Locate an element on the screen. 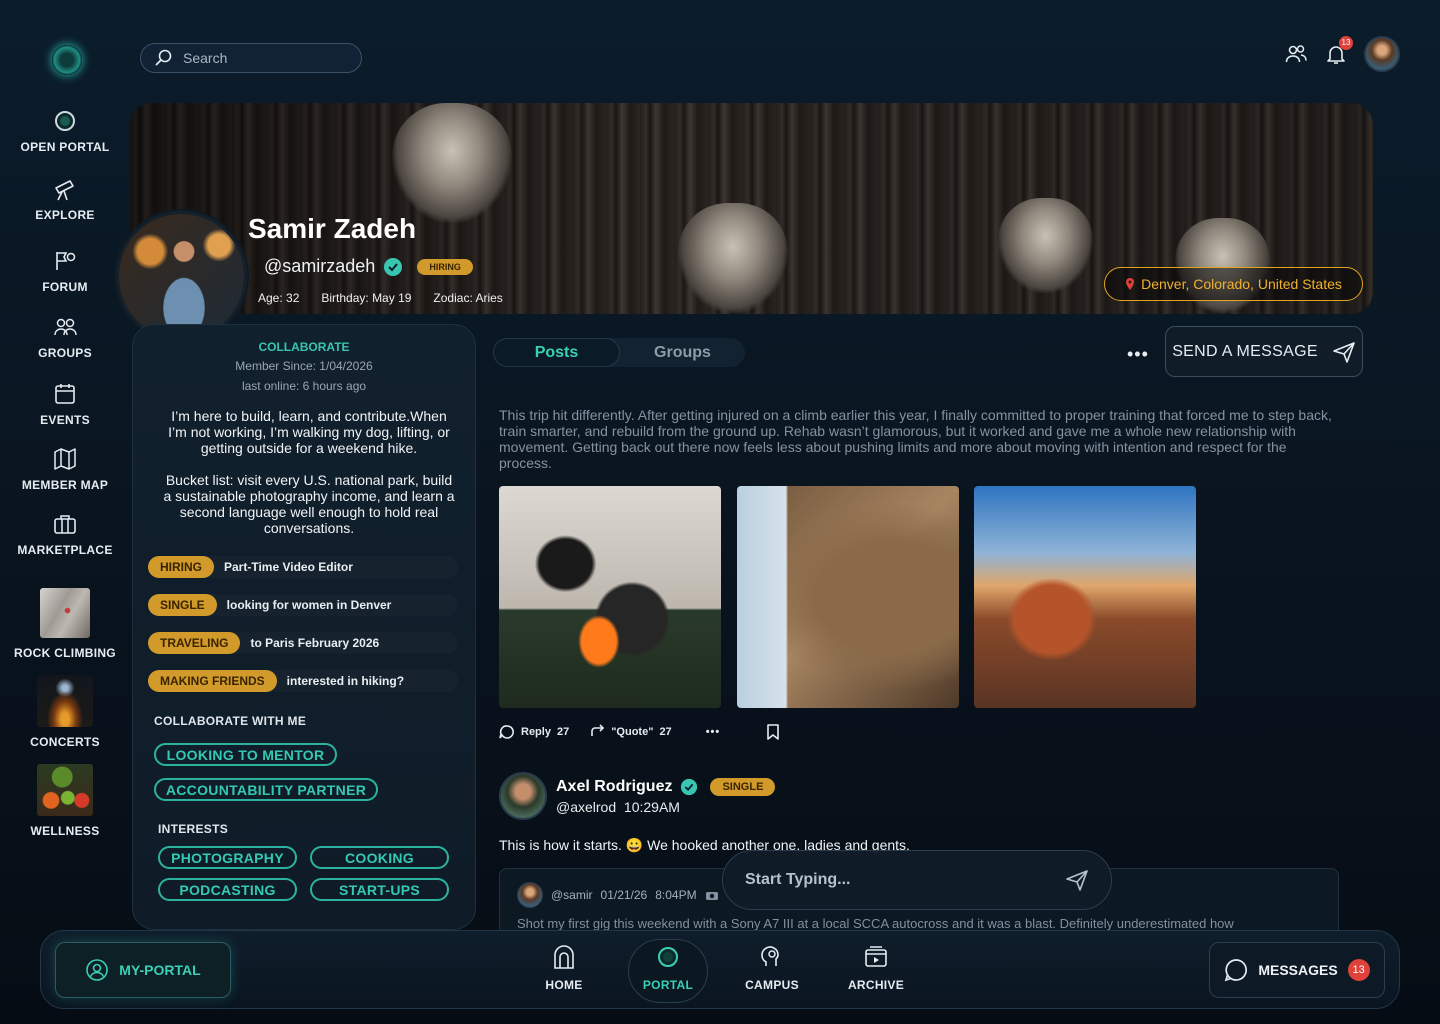 Image resolution: width=1440 pixels, height=1024 pixels. climbing-photo is located at coordinates (848, 597).